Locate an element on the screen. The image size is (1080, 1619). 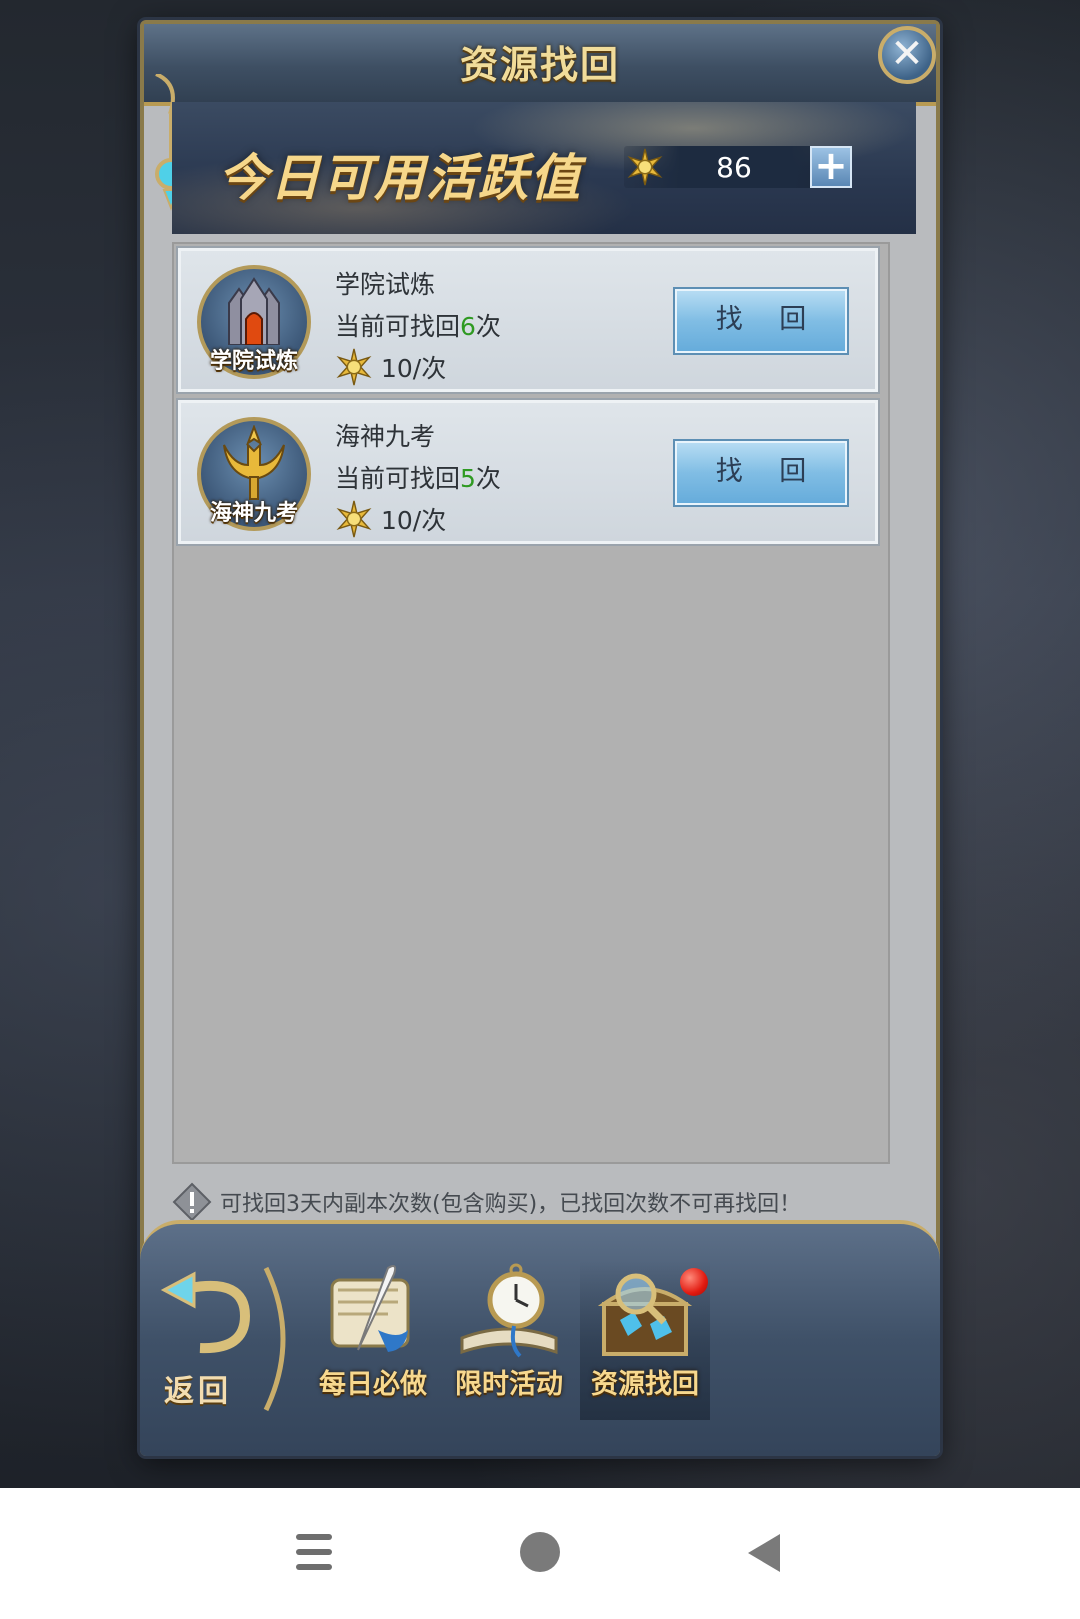
warning-icon is located at coordinates (192, 1202).